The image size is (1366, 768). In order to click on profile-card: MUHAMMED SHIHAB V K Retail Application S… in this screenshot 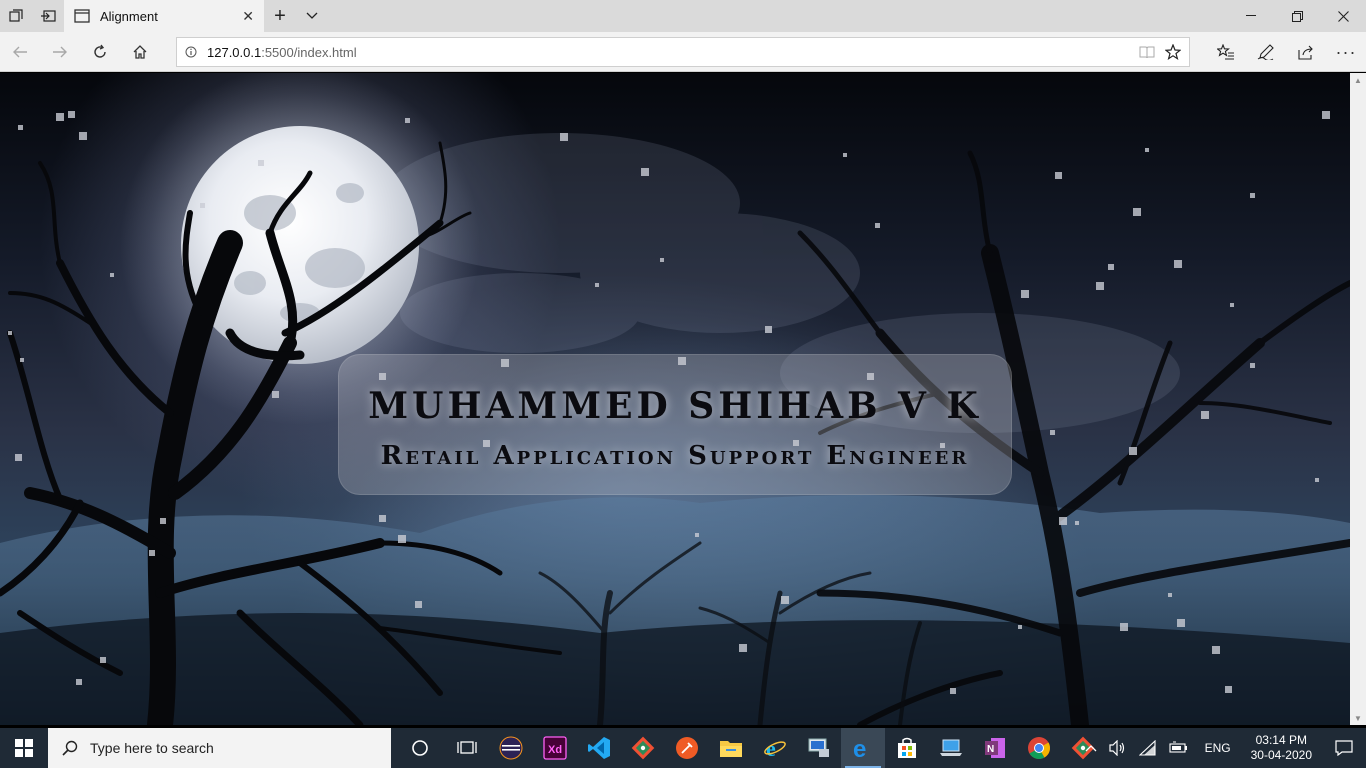, I will do `click(675, 424)`.